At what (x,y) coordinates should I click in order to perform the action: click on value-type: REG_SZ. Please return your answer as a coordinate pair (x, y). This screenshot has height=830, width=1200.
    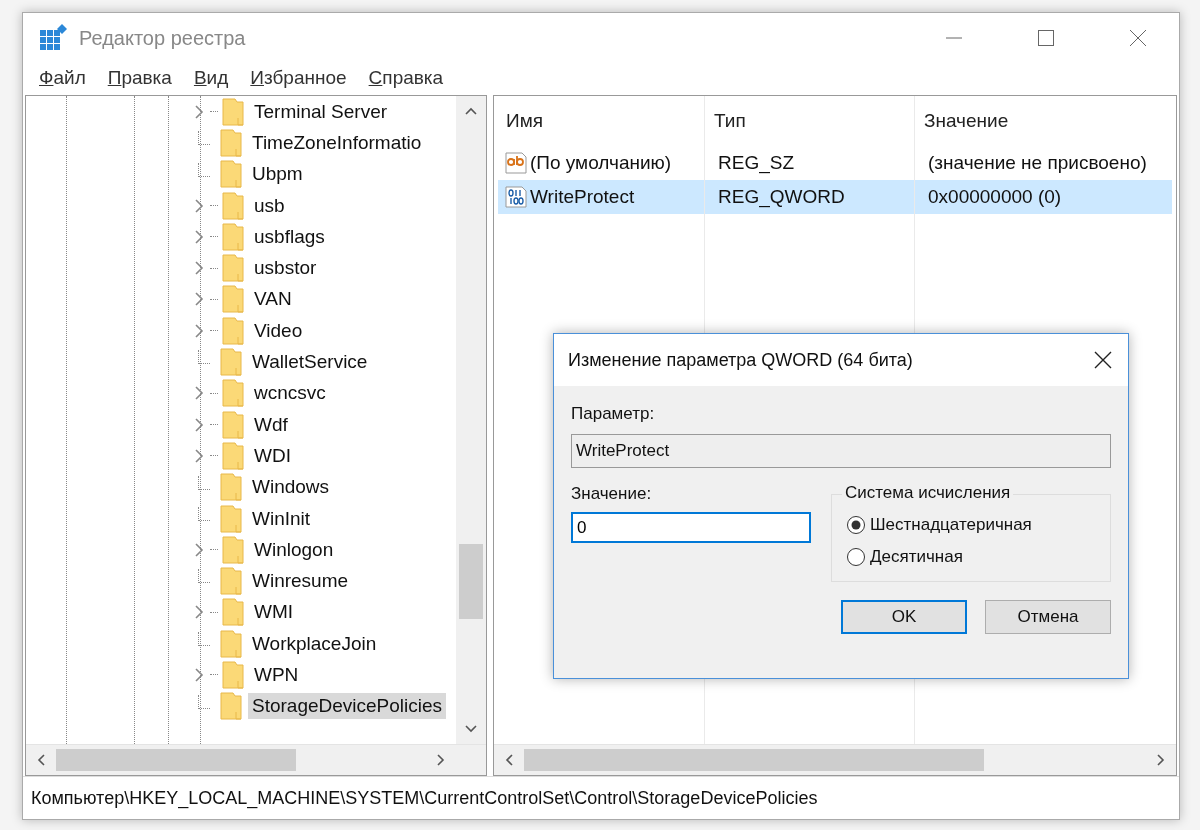
    Looking at the image, I should click on (756, 163).